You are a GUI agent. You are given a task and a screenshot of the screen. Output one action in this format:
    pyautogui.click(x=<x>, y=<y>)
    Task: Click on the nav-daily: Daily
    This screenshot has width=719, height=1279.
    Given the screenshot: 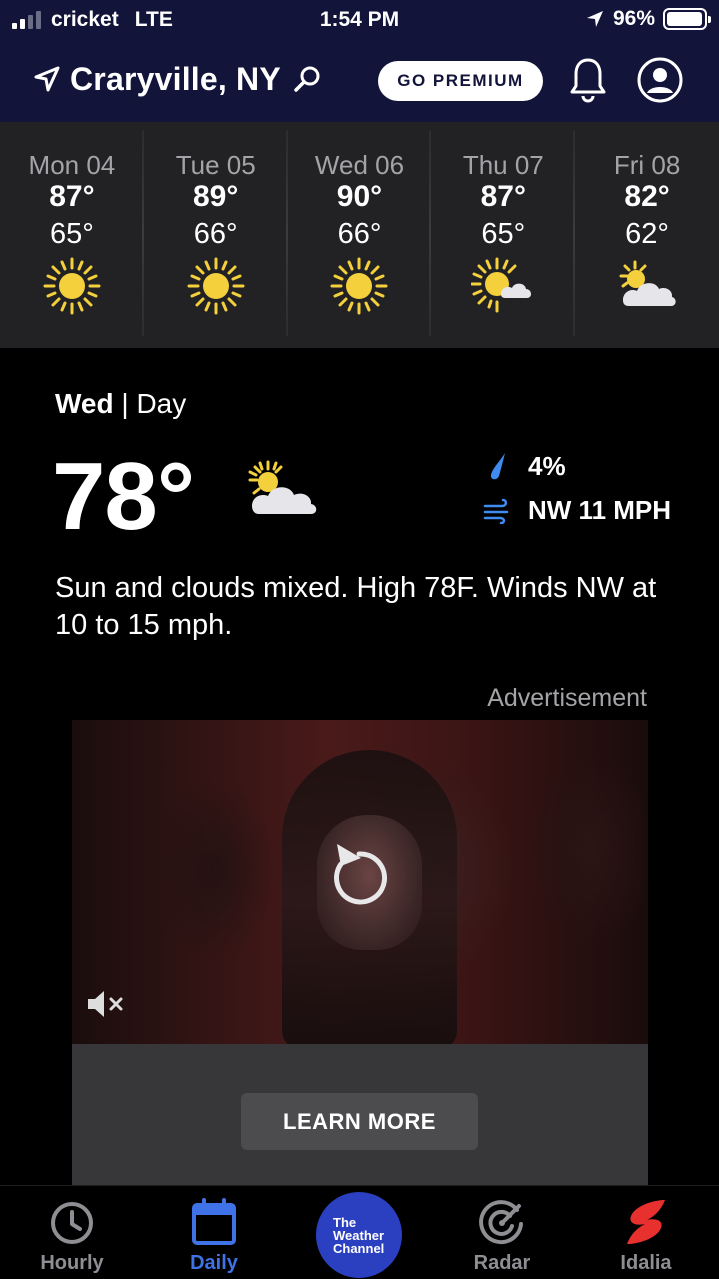 What is the action you would take?
    pyautogui.click(x=214, y=1230)
    